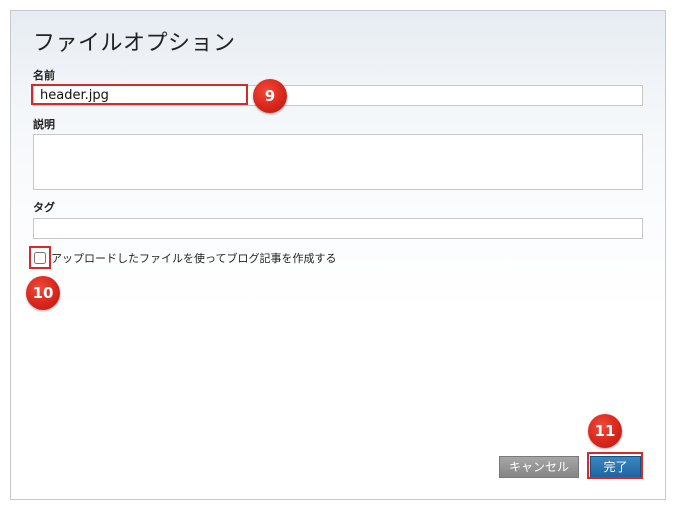 The image size is (676, 511). I want to click on tags-field, so click(338, 228).